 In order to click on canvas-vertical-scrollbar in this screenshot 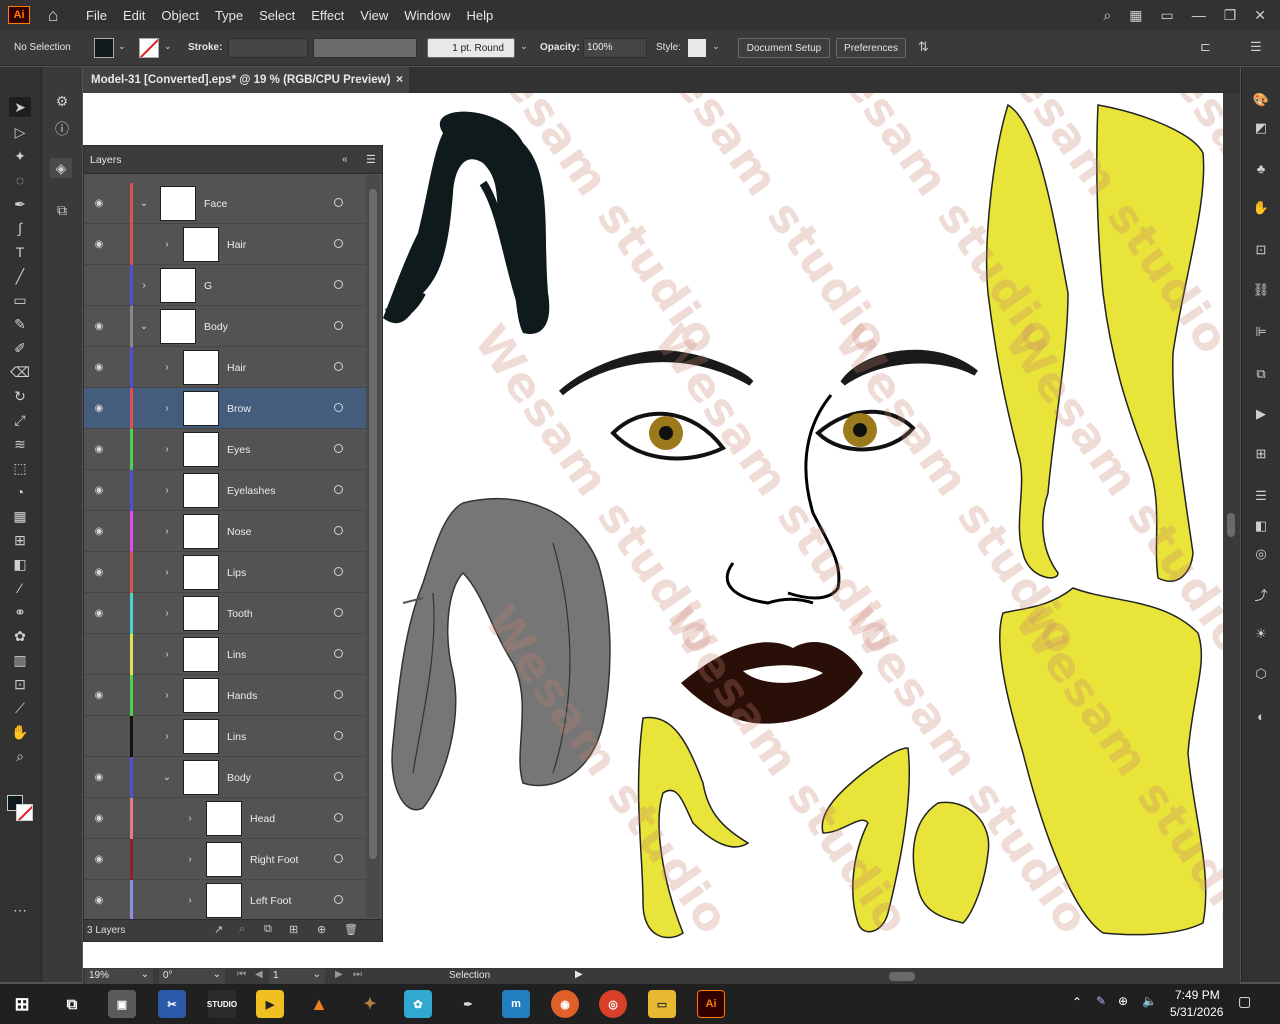, I will do `click(1231, 530)`.